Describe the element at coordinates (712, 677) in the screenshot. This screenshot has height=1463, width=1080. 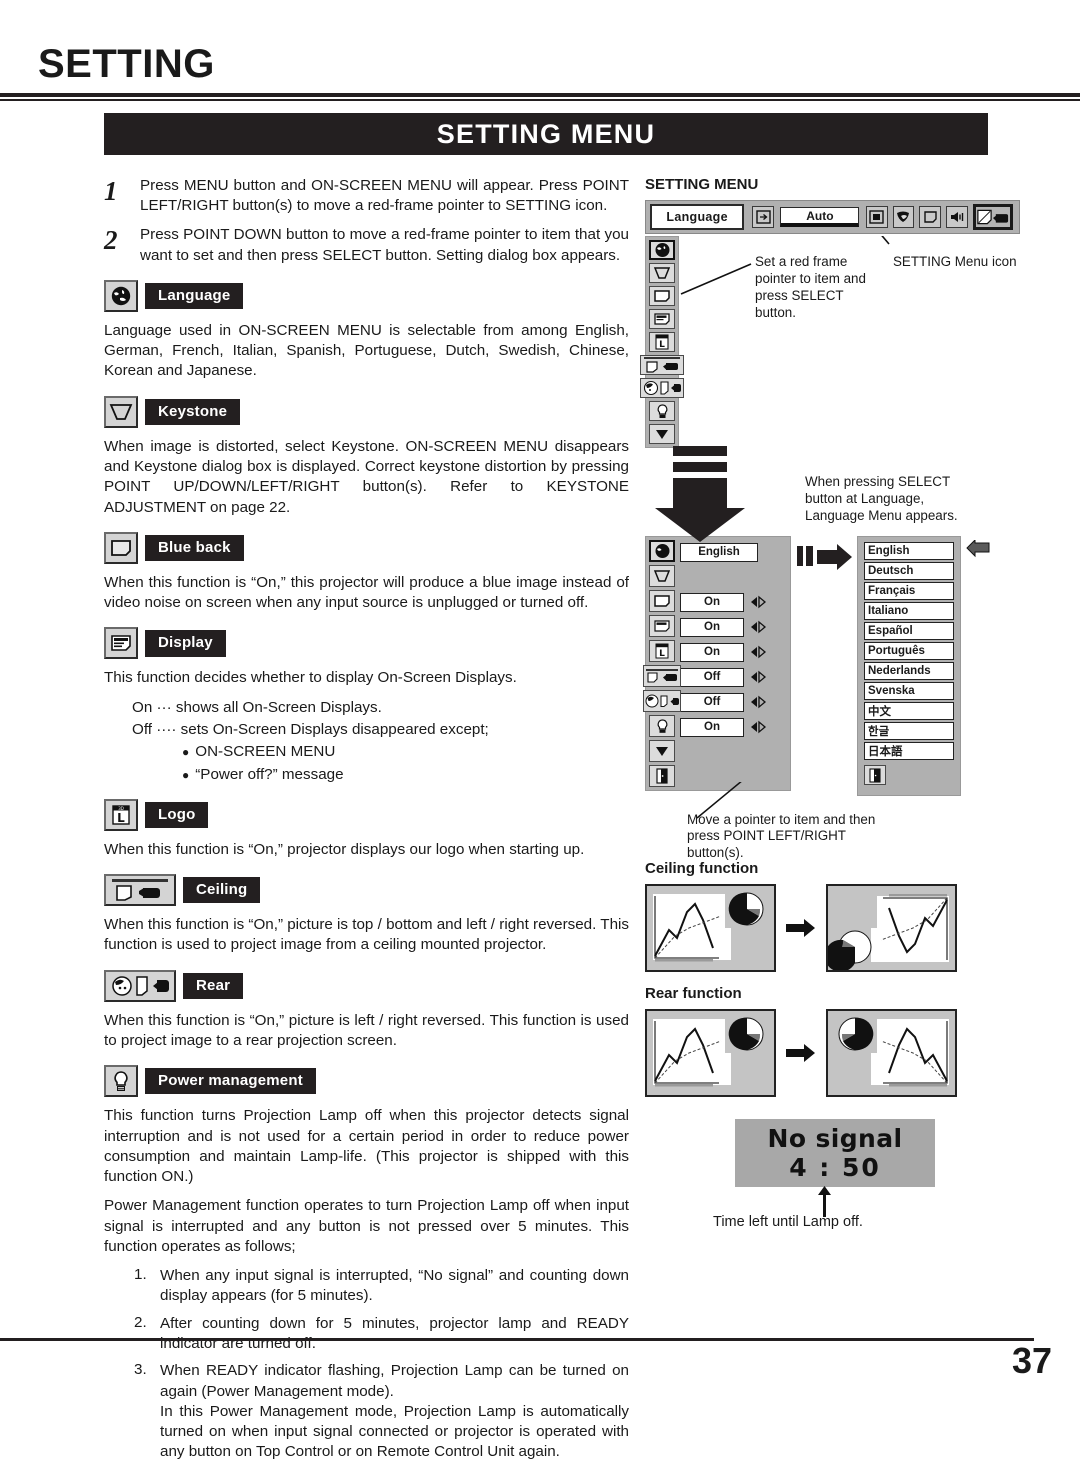
I see `settings-value-ceiling: Off` at that location.